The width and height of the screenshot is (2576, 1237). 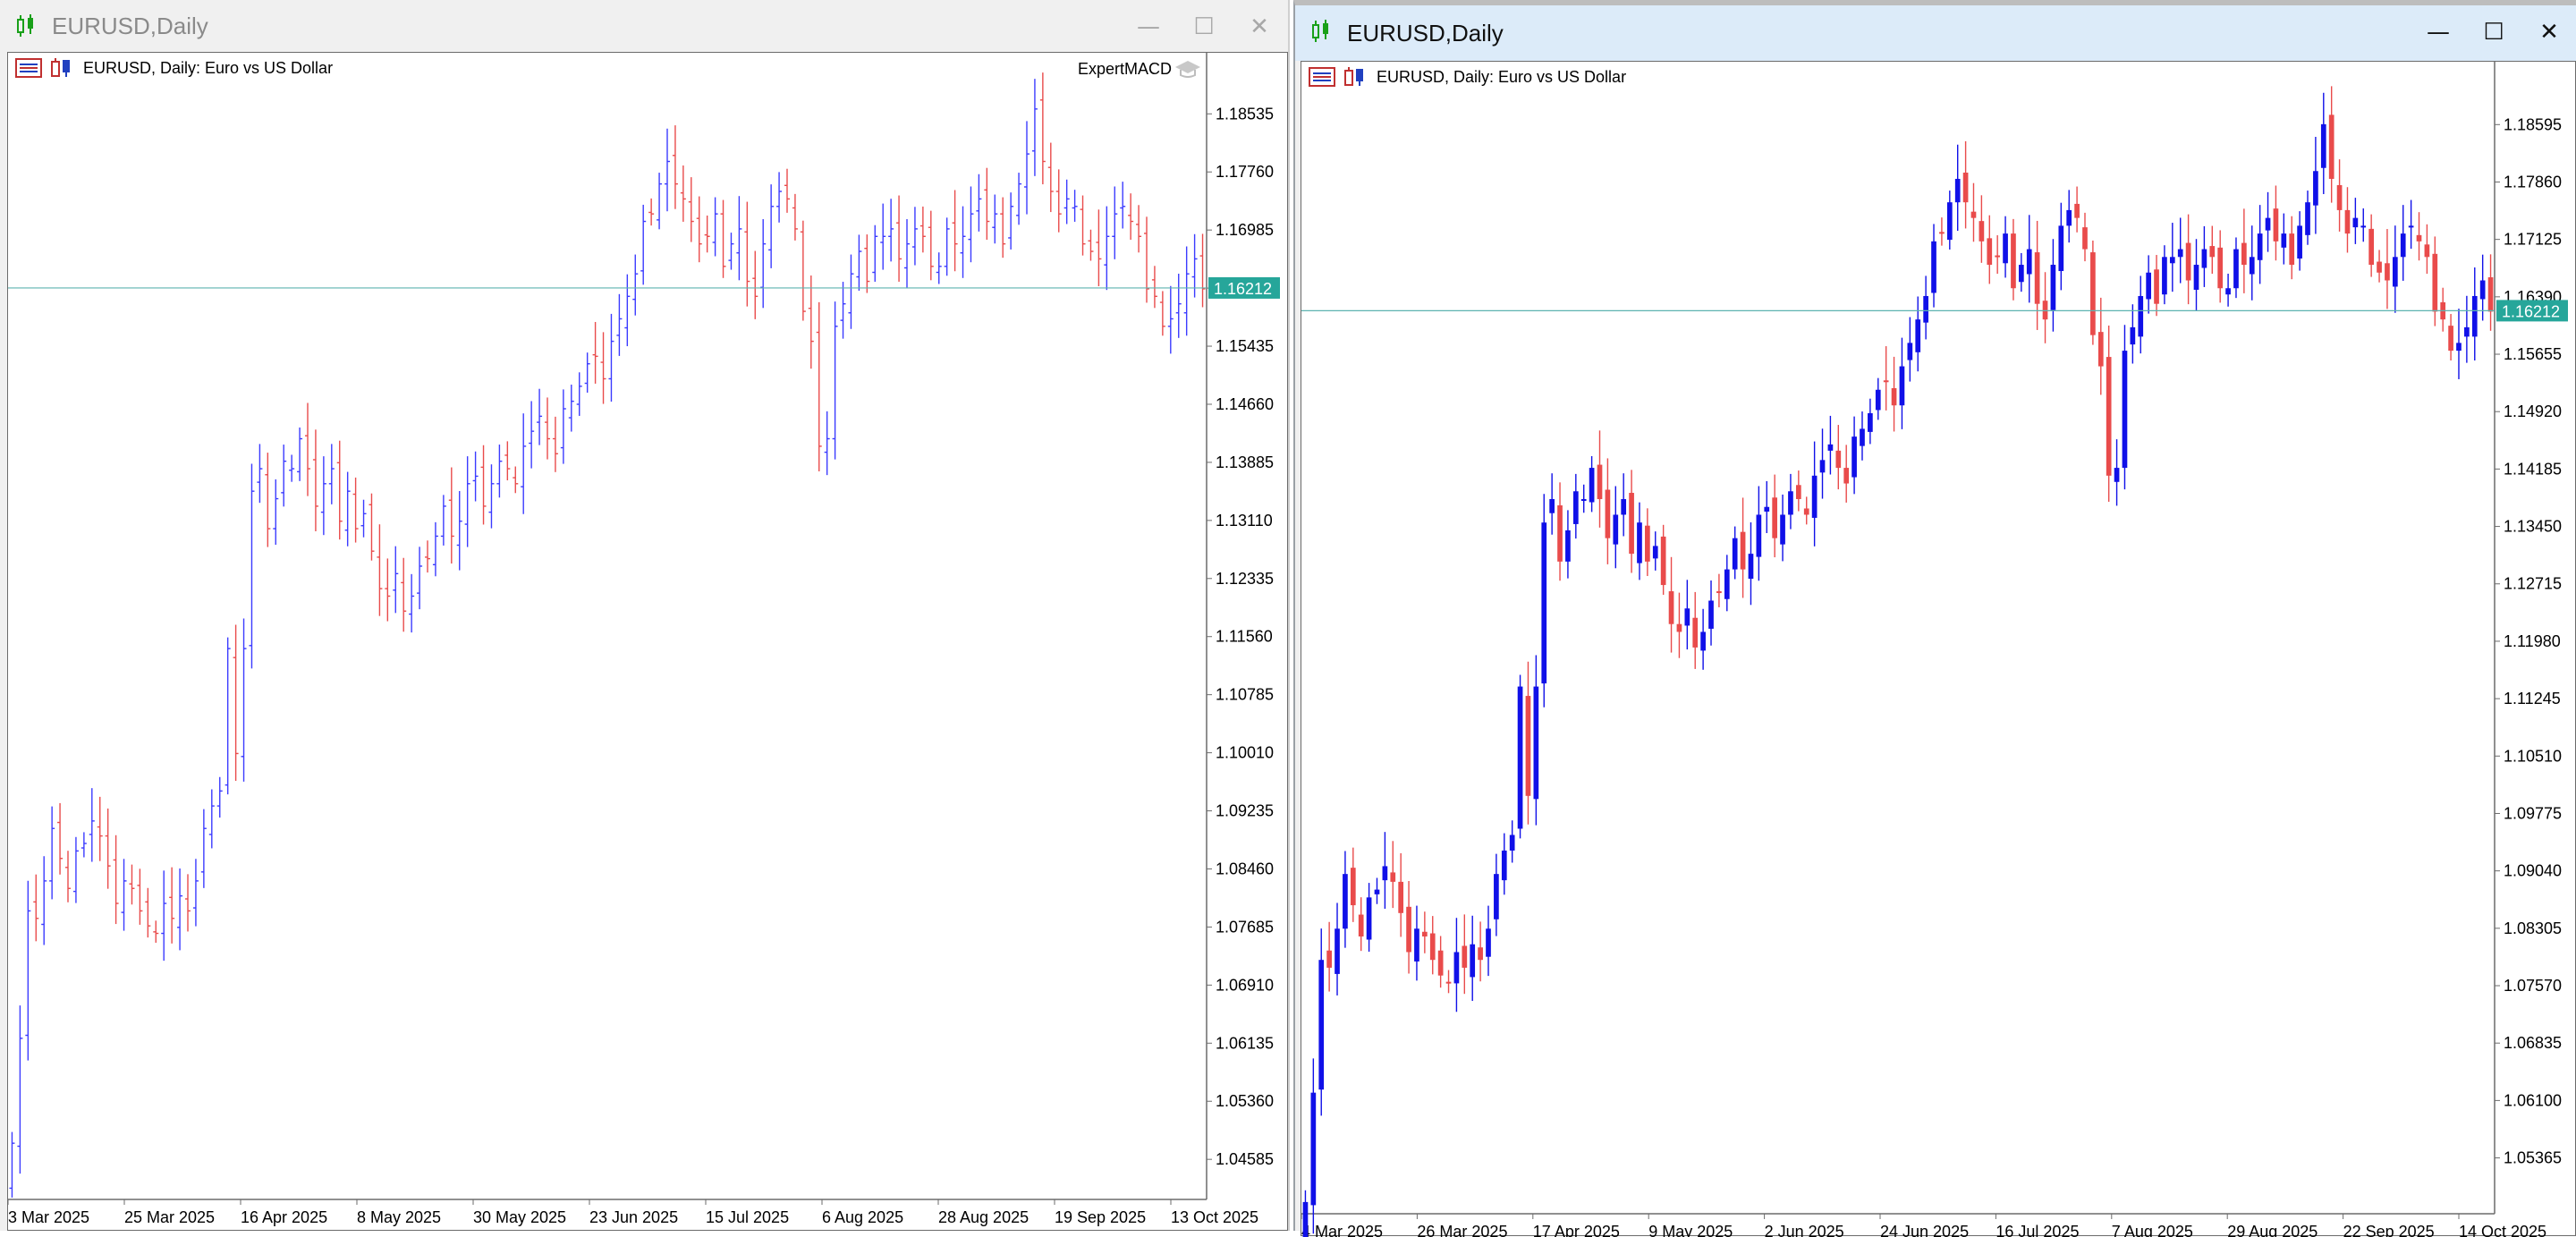 I want to click on price-tick-label: 1.14185, so click(x=2533, y=469).